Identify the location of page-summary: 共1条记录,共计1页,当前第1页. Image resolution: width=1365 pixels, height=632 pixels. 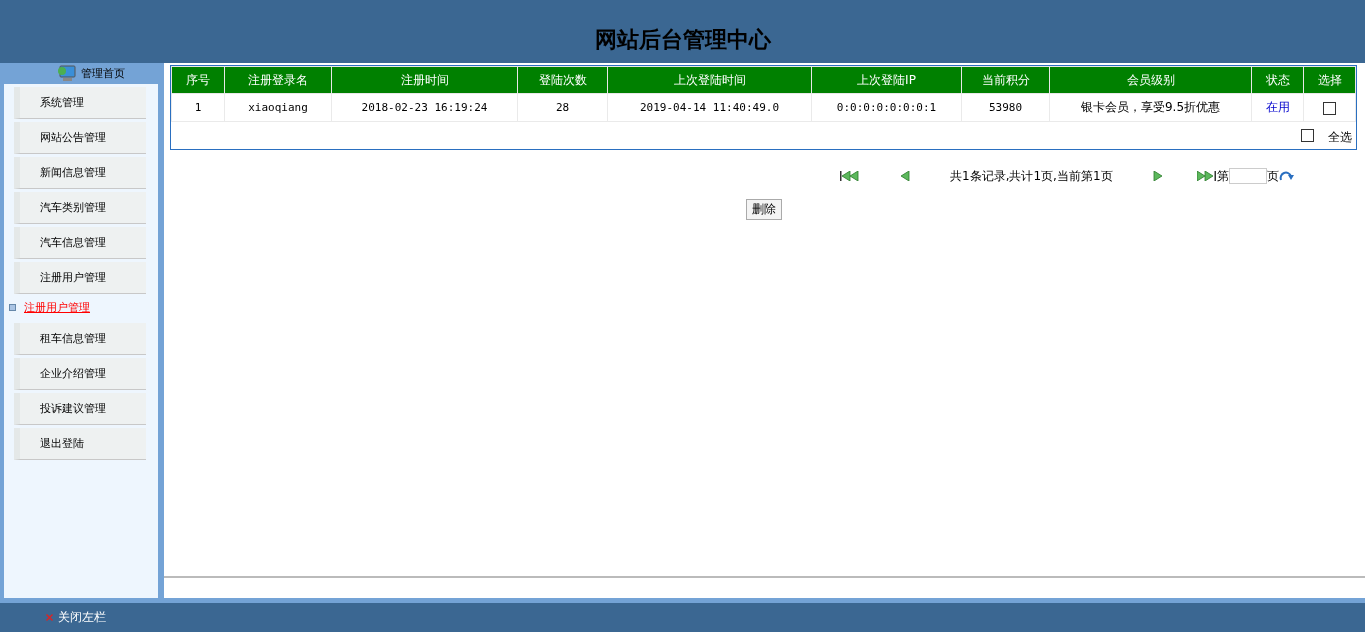
(1031, 176).